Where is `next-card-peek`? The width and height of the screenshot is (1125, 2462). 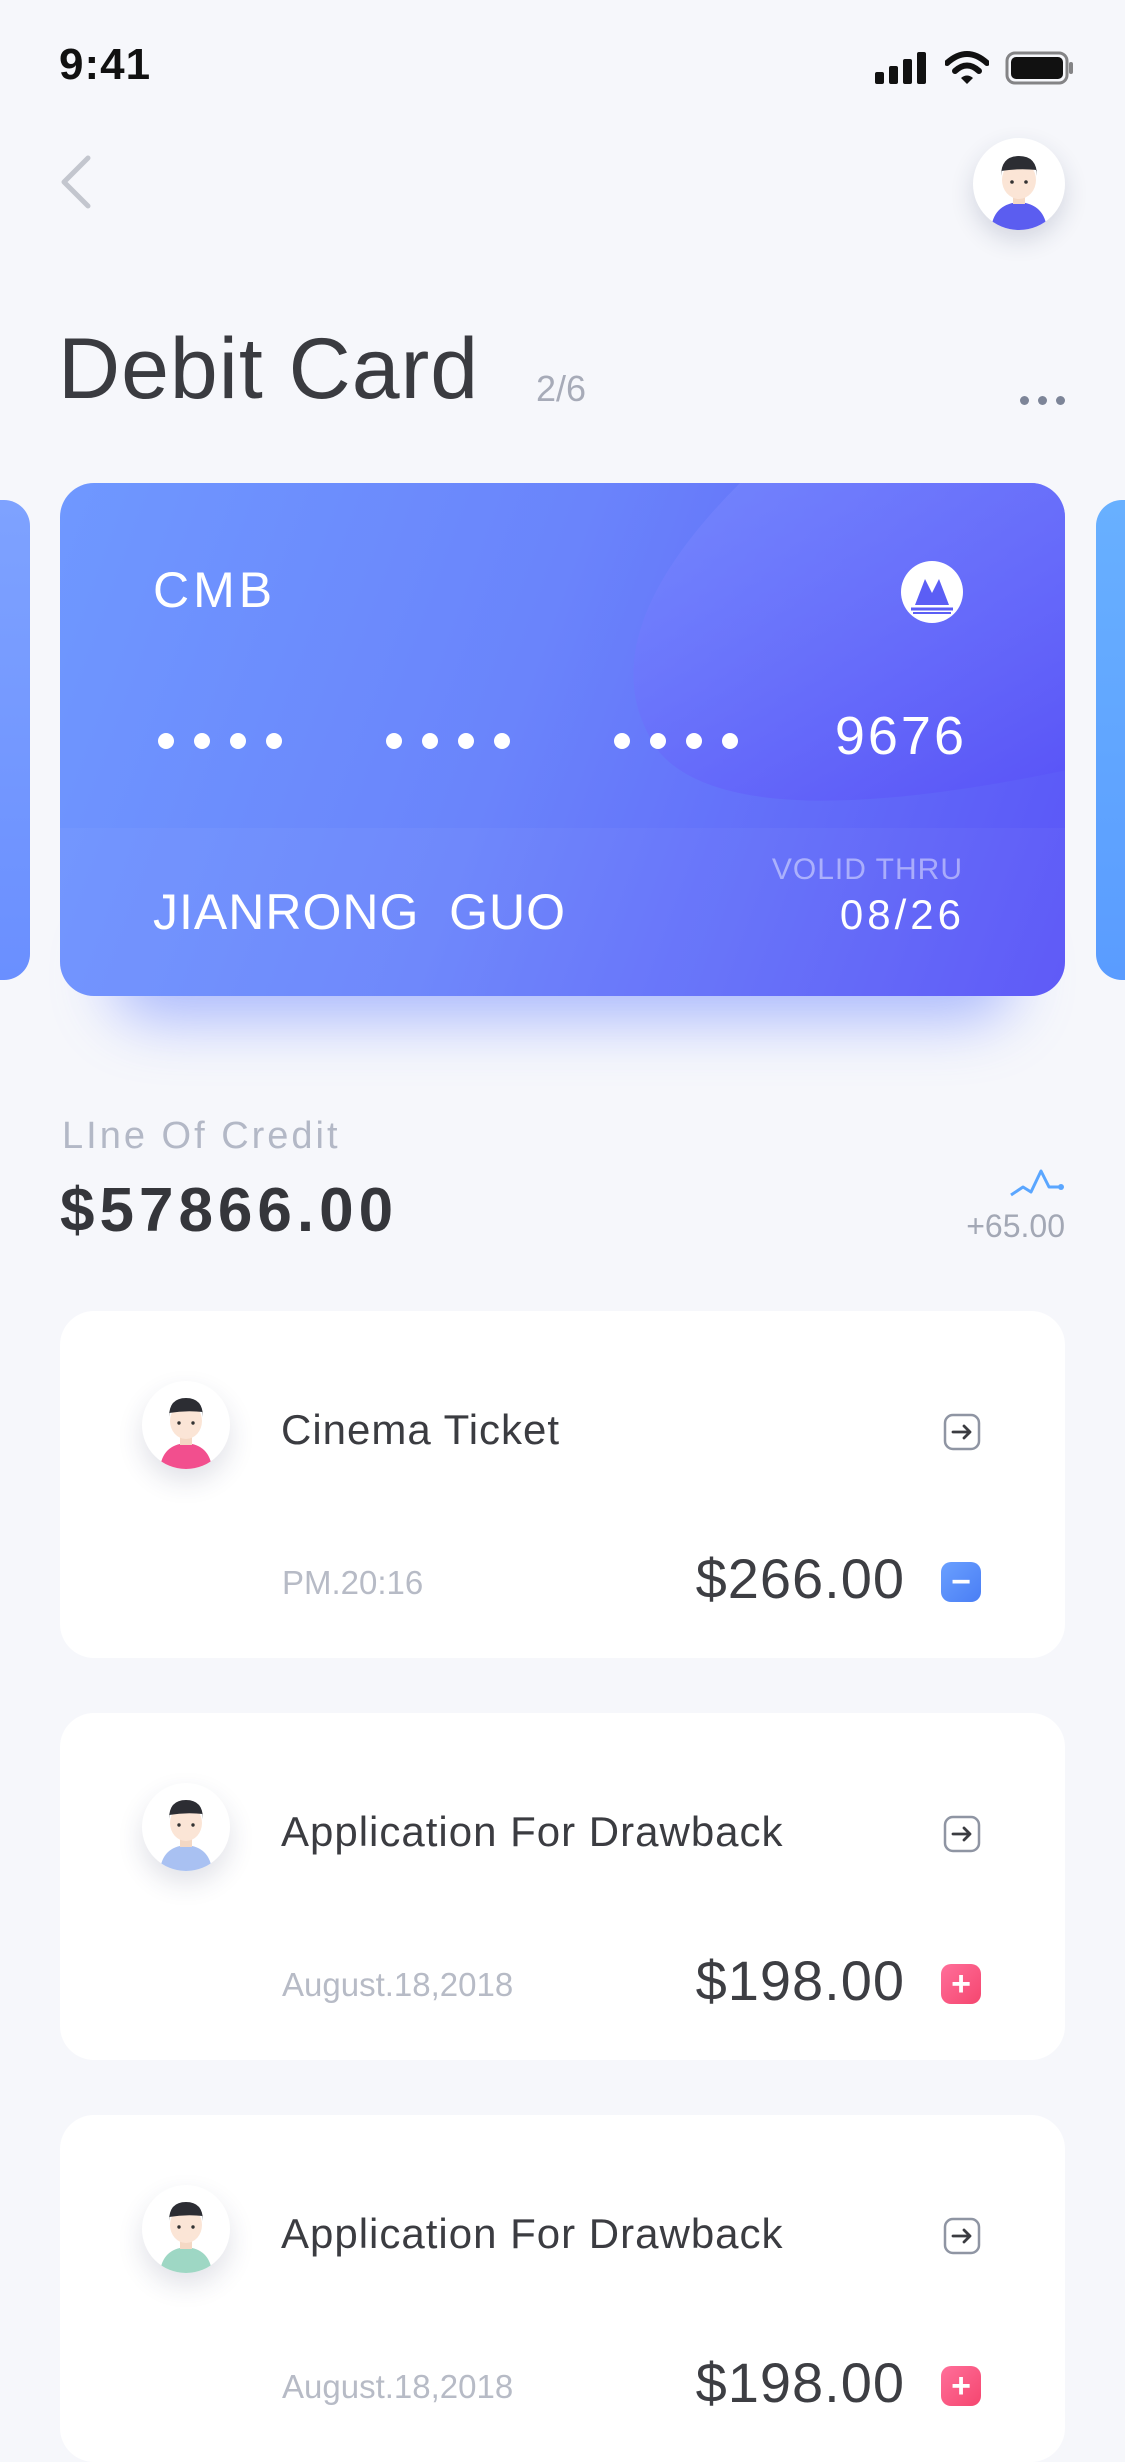
next-card-peek is located at coordinates (1110, 740).